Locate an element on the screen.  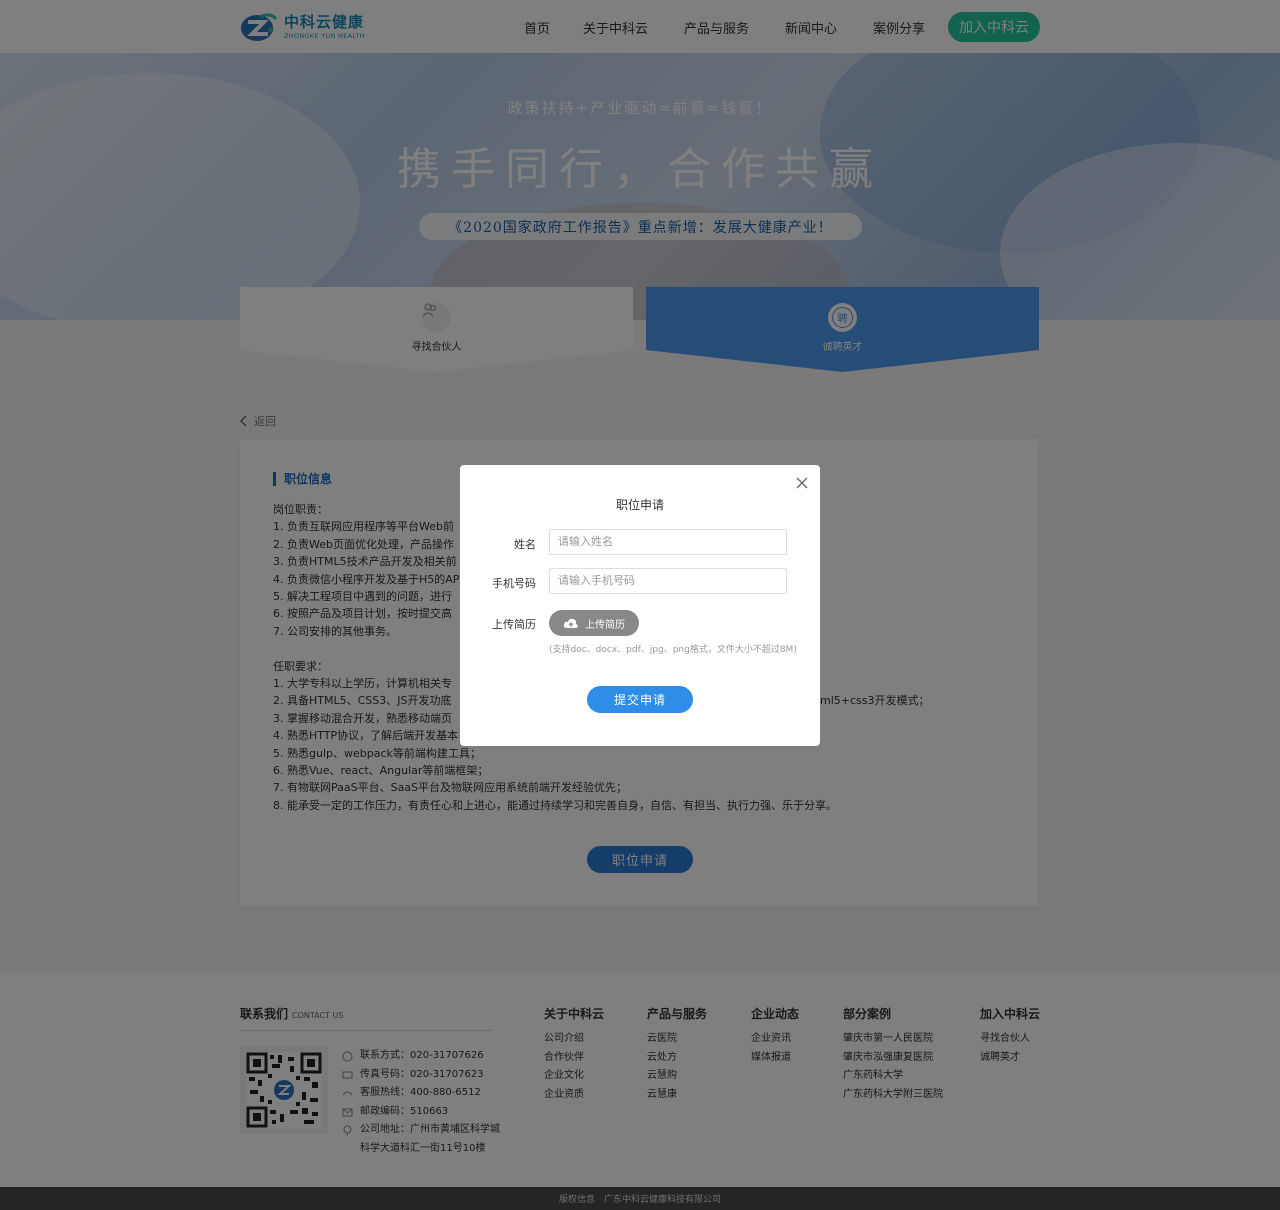
submit-button: 提交申请 is located at coordinates (640, 699).